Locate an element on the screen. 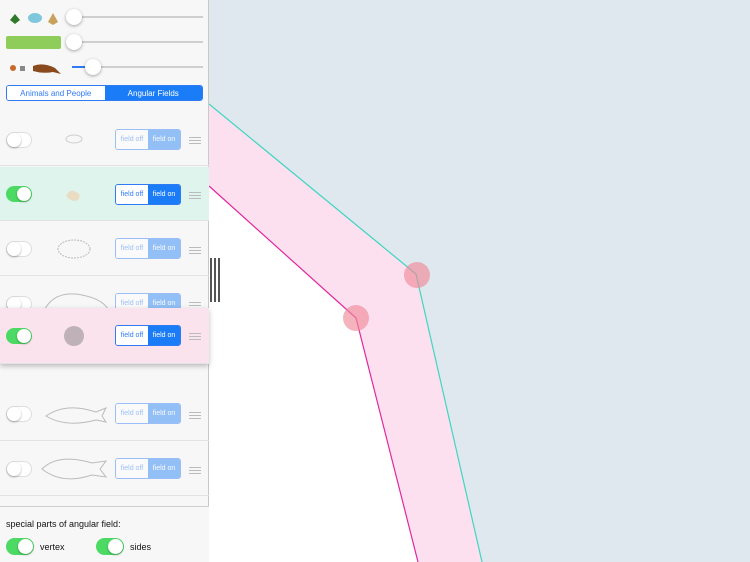 Image resolution: width=750 pixels, height=562 pixels. color-slider is located at coordinates (105, 42).